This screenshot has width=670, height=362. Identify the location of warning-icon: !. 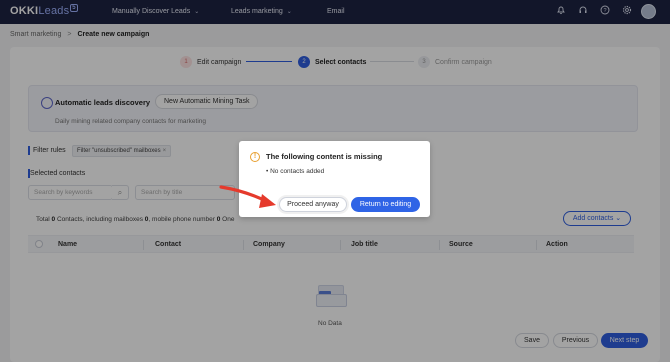
(255, 157).